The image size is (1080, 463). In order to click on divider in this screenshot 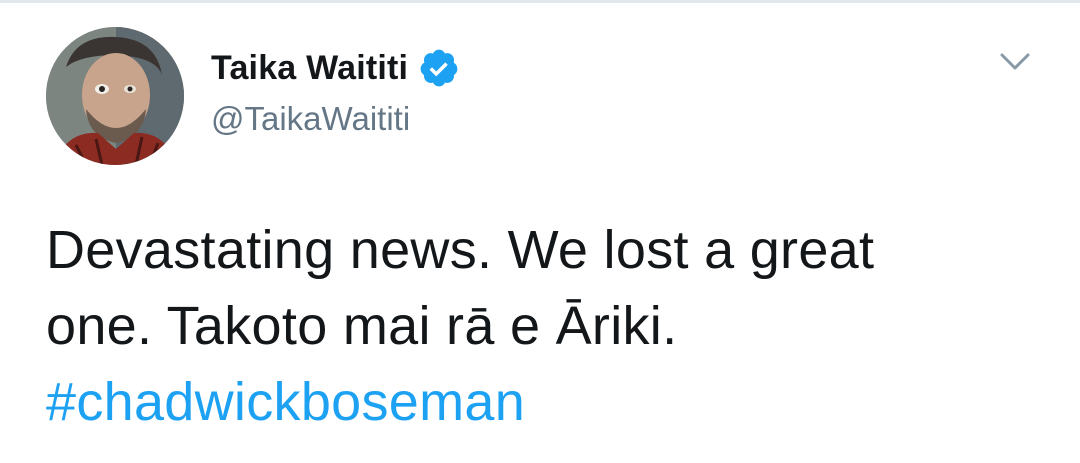, I will do `click(540, 1)`.